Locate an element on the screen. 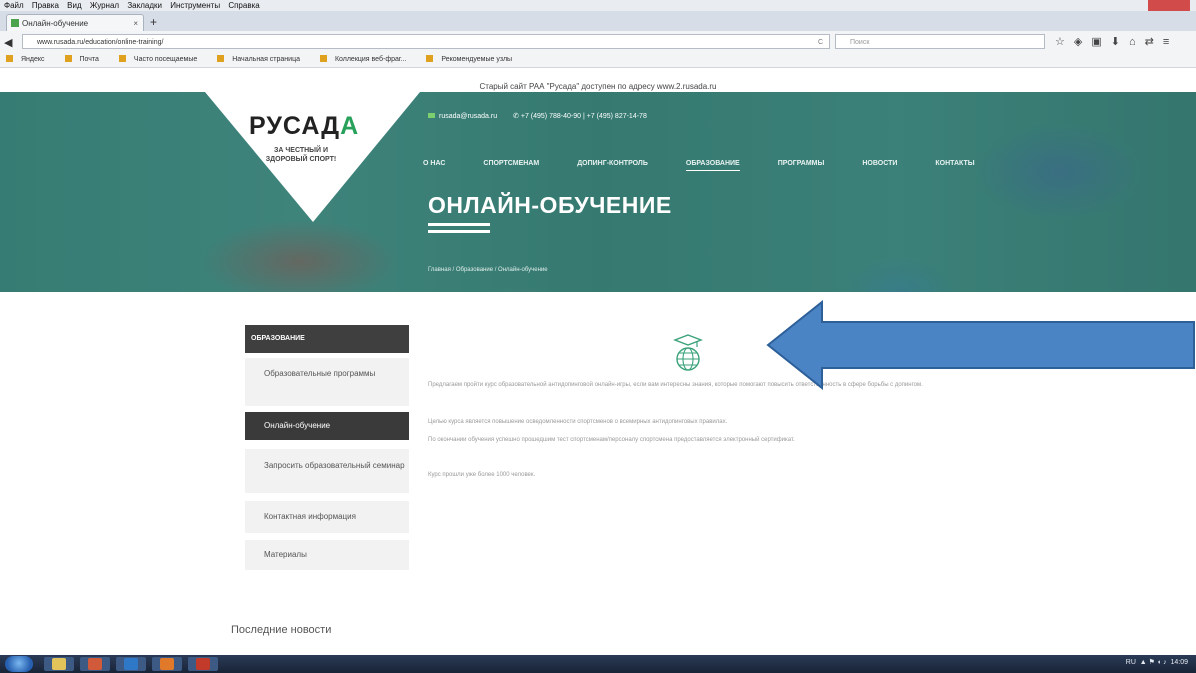  nav-doping-control: ДОПИНГ-КОНТРОЛЬ is located at coordinates (612, 163).